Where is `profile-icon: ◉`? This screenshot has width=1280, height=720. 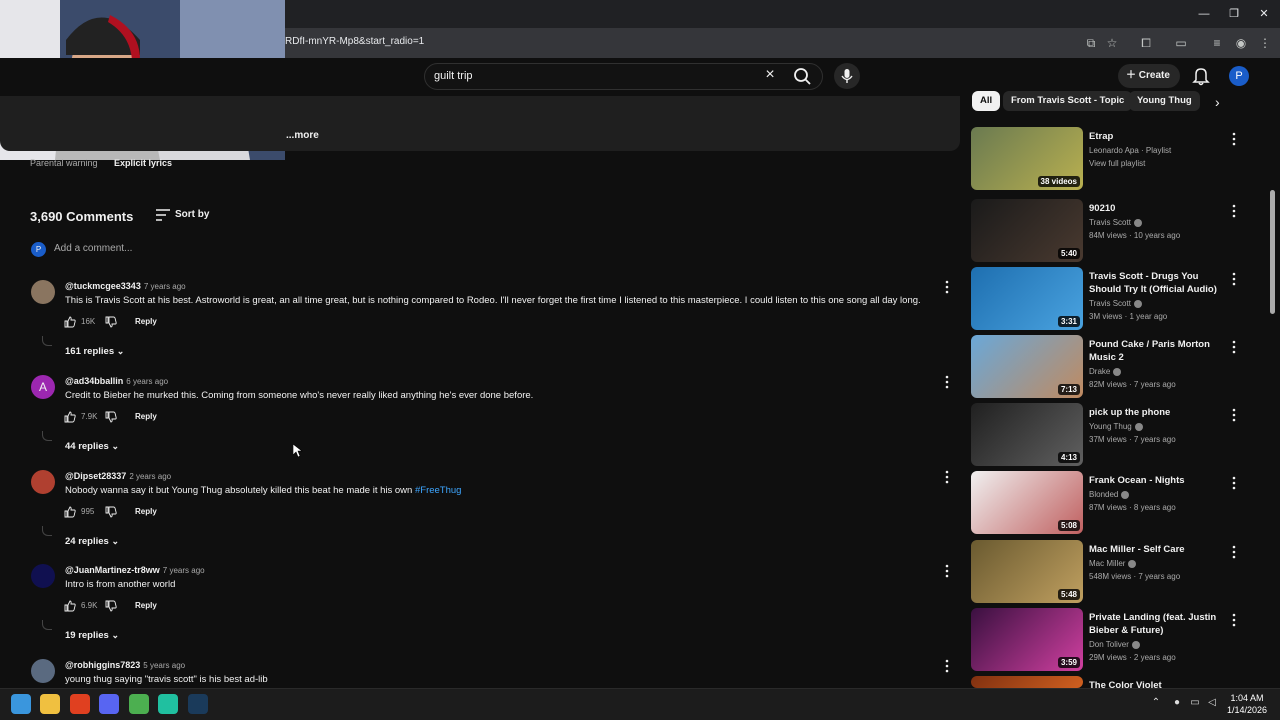
profile-icon: ◉ is located at coordinates (1241, 43).